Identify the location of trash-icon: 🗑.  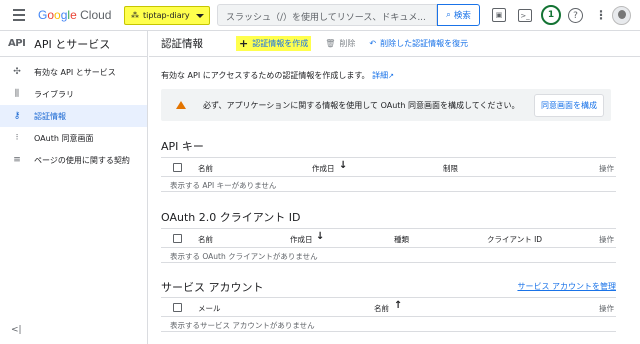
(330, 43).